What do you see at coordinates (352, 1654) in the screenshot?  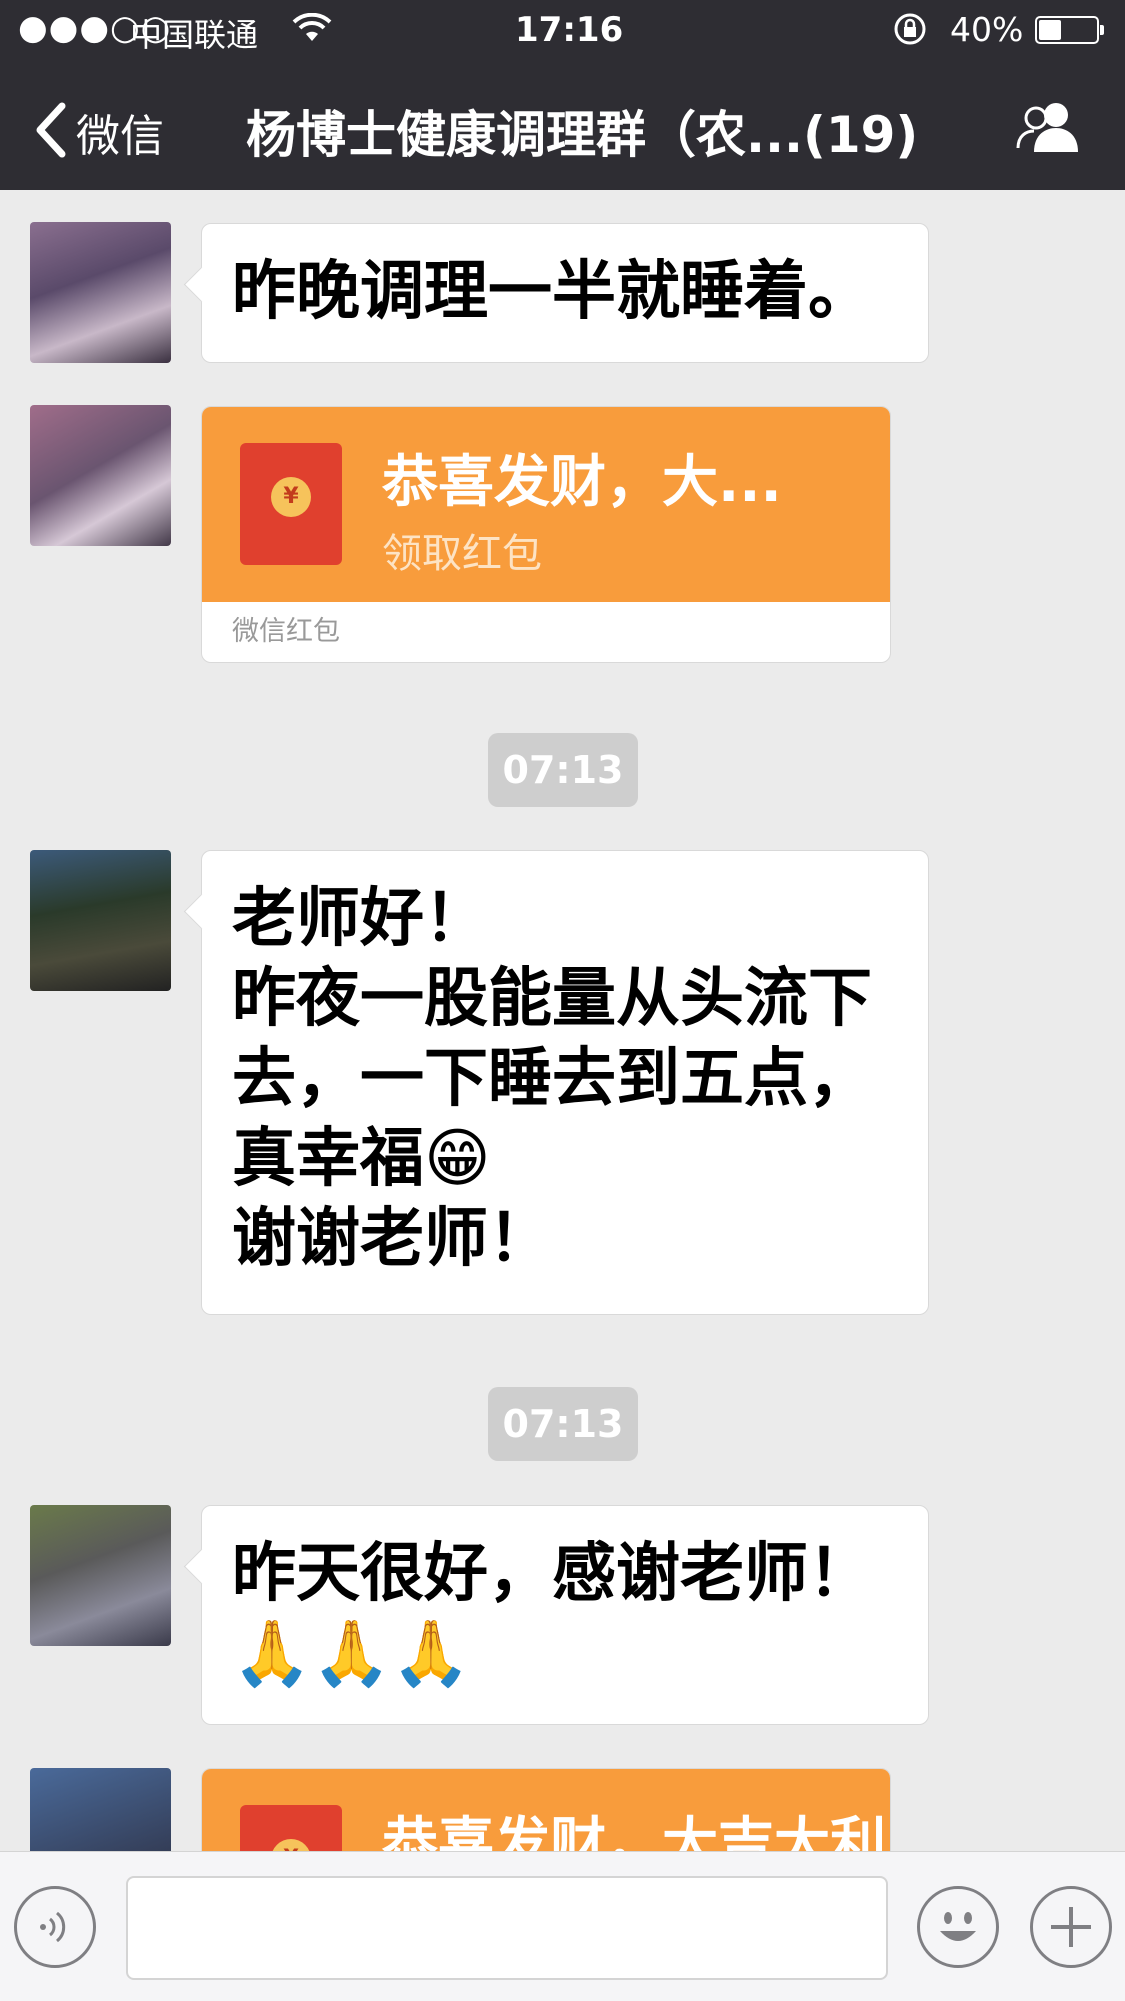 I see `message-text: 🙏🙏🙏` at bounding box center [352, 1654].